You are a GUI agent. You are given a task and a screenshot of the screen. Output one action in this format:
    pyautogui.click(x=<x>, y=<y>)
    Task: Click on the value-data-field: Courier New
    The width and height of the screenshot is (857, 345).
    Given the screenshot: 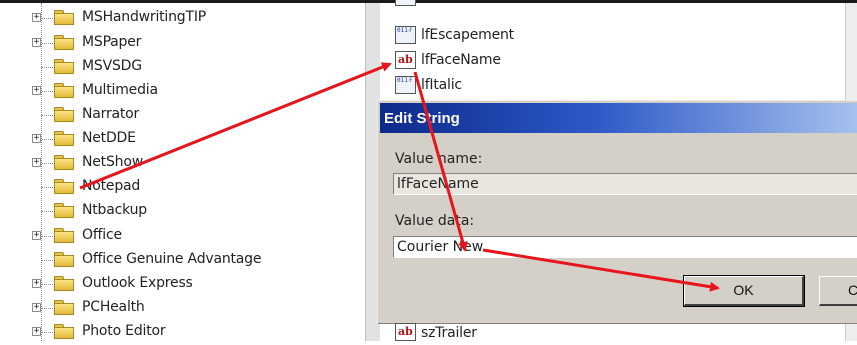 What is the action you would take?
    pyautogui.click(x=625, y=247)
    